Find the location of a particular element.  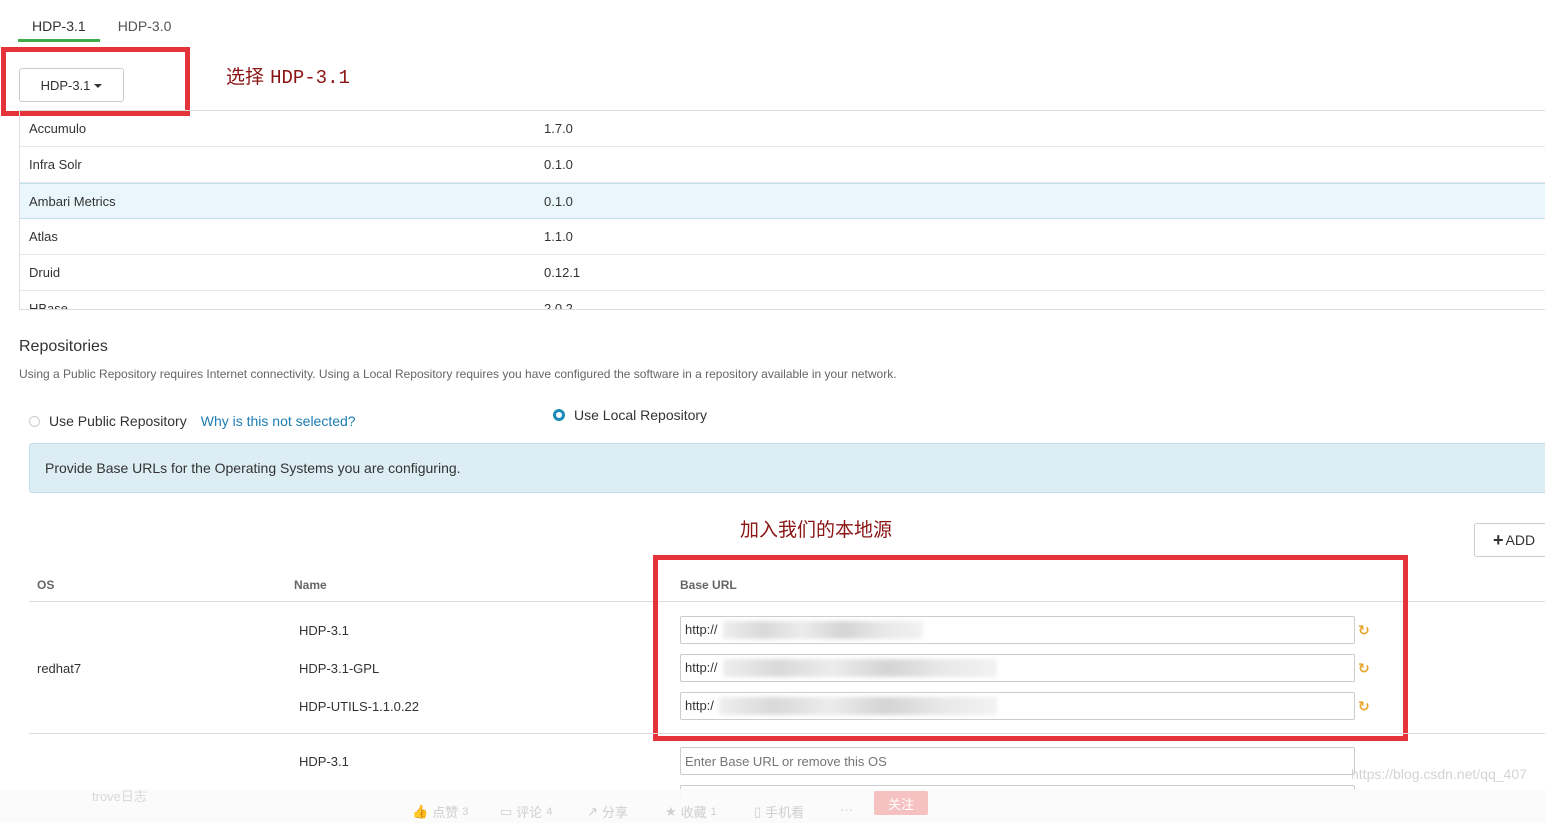

mobile-view-button: ▯ 手机看 is located at coordinates (779, 811).